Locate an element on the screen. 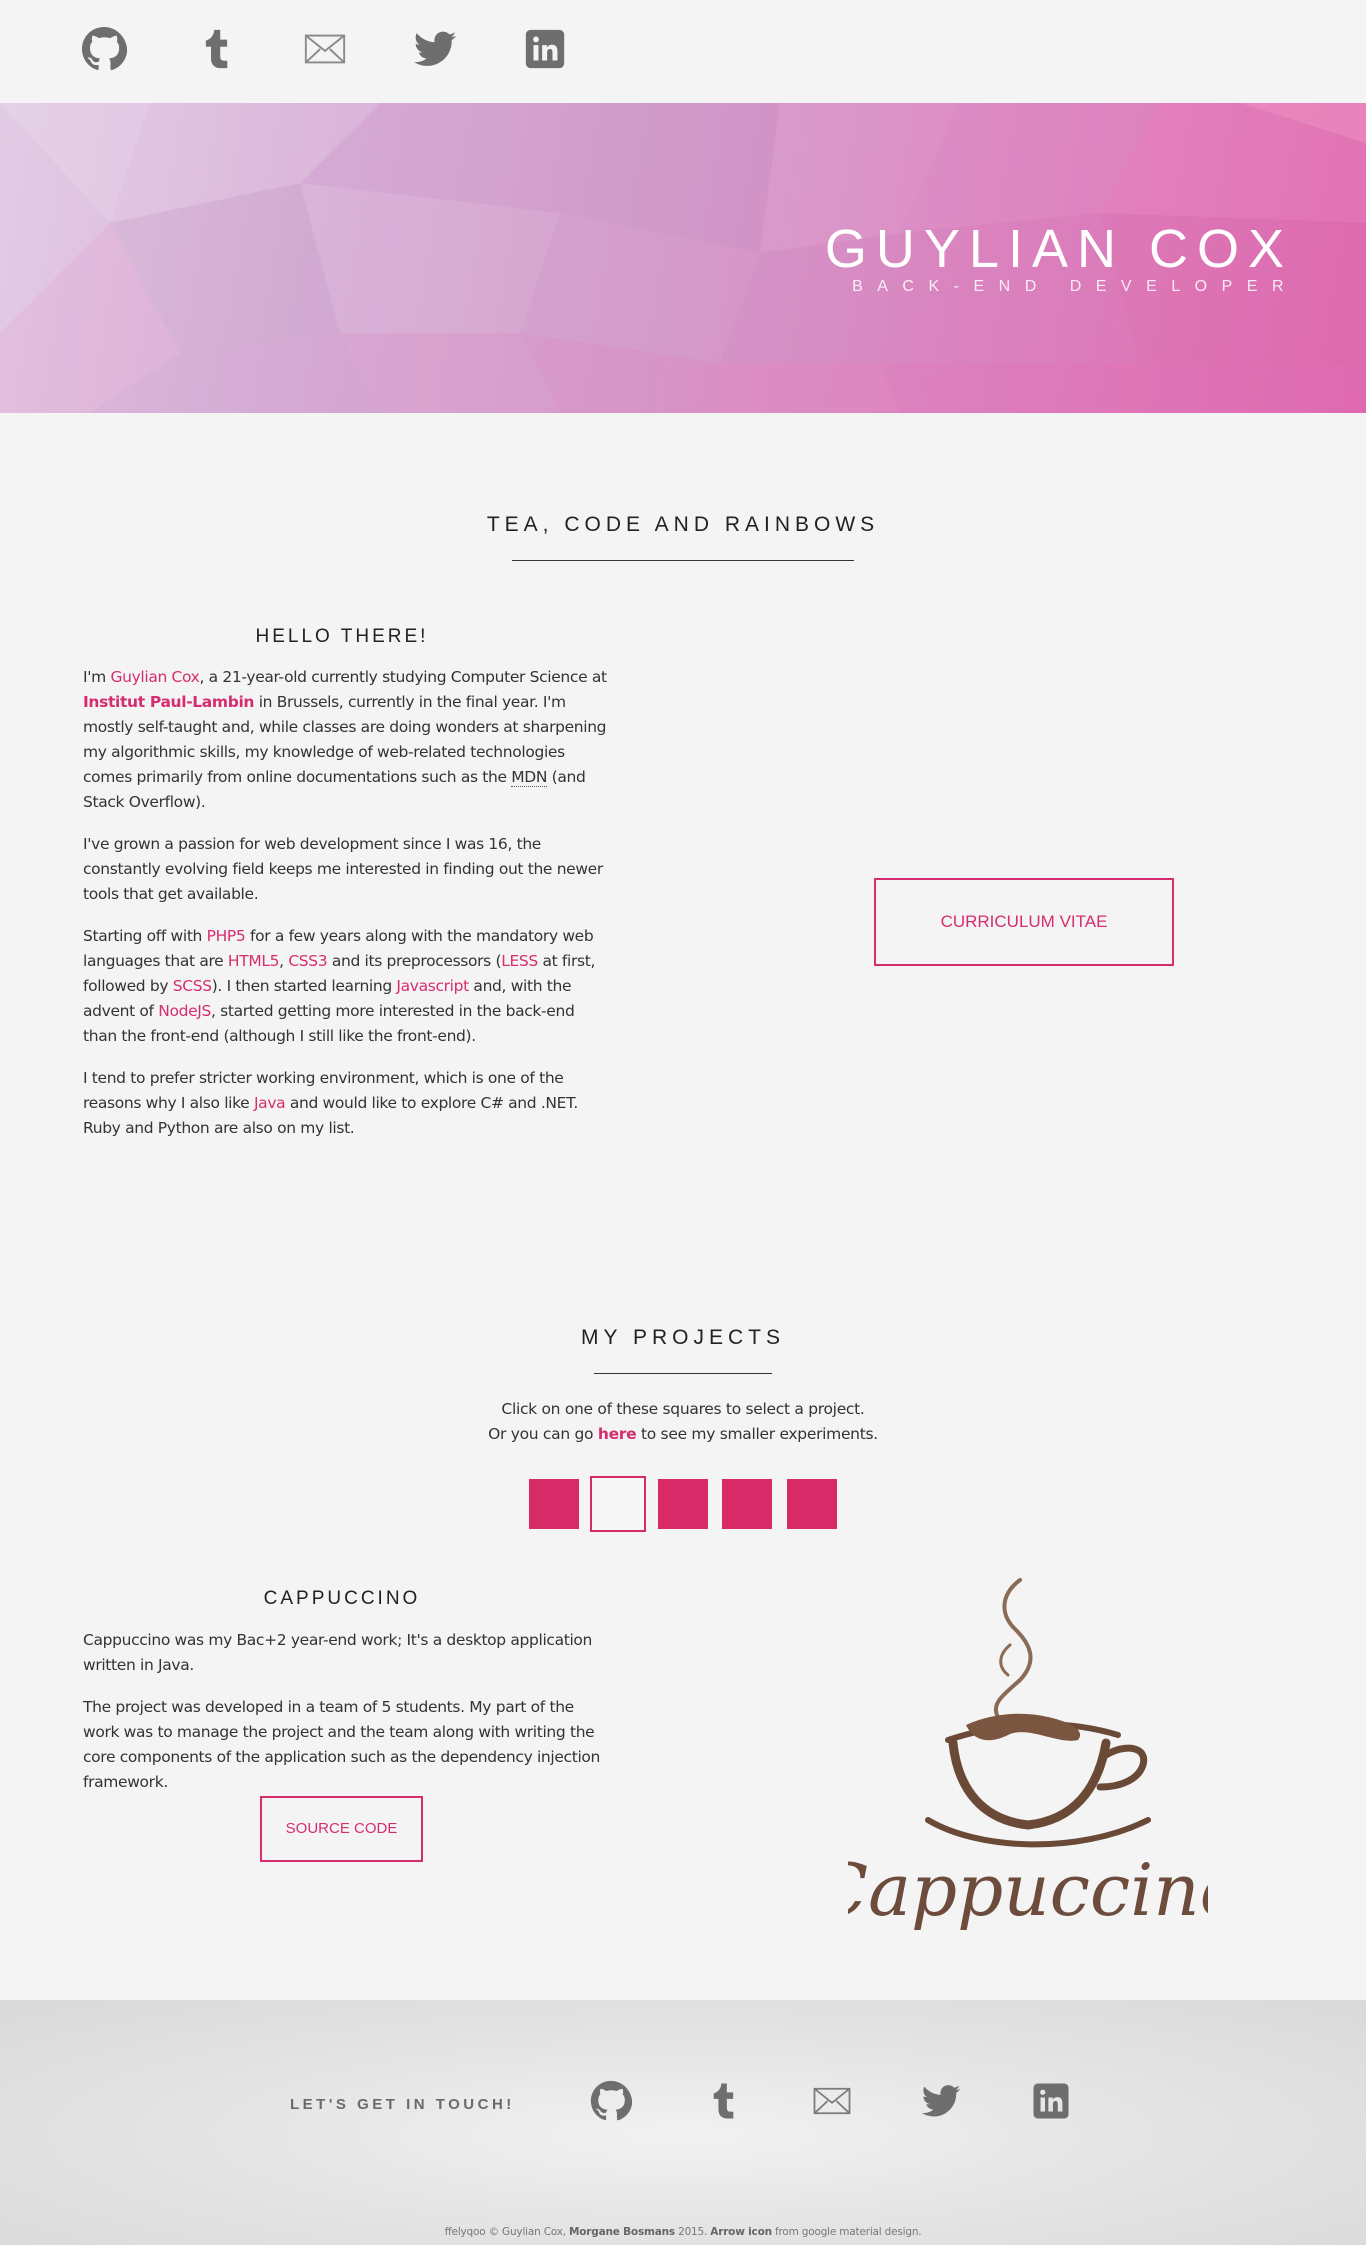  about-section-title: TEA, CODE AND RAINBOWS is located at coordinates (683, 524).